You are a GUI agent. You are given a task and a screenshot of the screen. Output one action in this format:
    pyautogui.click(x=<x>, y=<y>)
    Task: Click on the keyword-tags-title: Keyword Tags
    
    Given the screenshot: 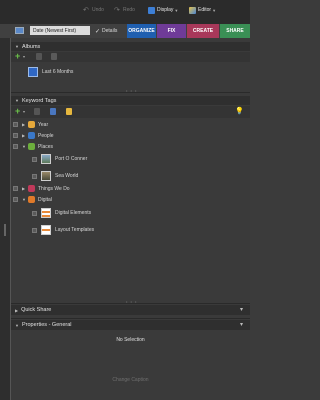 What is the action you would take?
    pyautogui.click(x=39, y=100)
    